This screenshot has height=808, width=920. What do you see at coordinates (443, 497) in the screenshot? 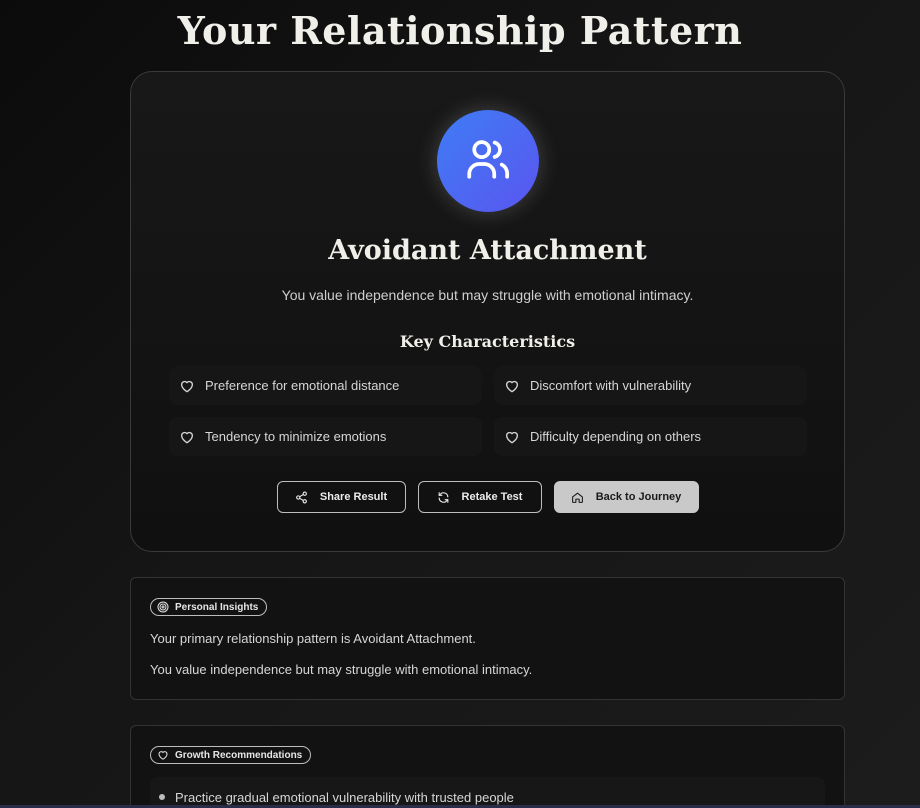
I see `refresh-icon` at bounding box center [443, 497].